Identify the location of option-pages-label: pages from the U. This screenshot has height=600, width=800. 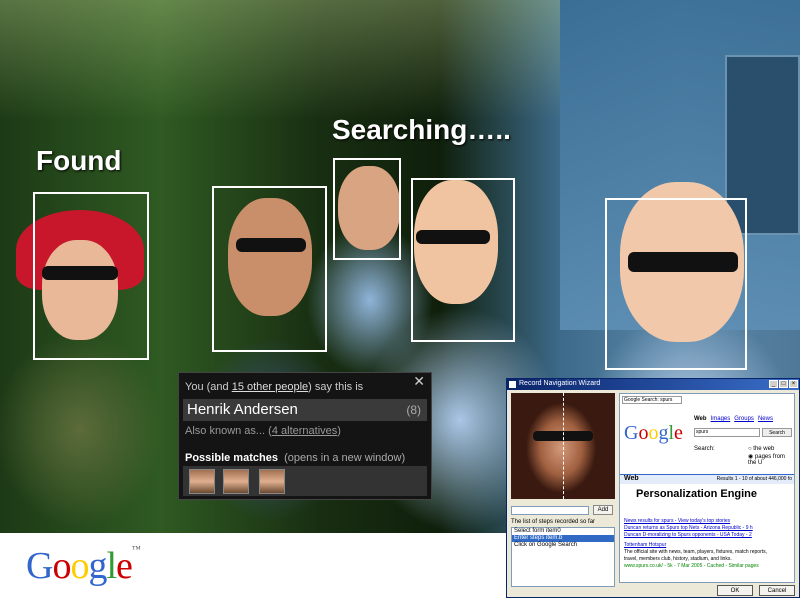
(766, 460).